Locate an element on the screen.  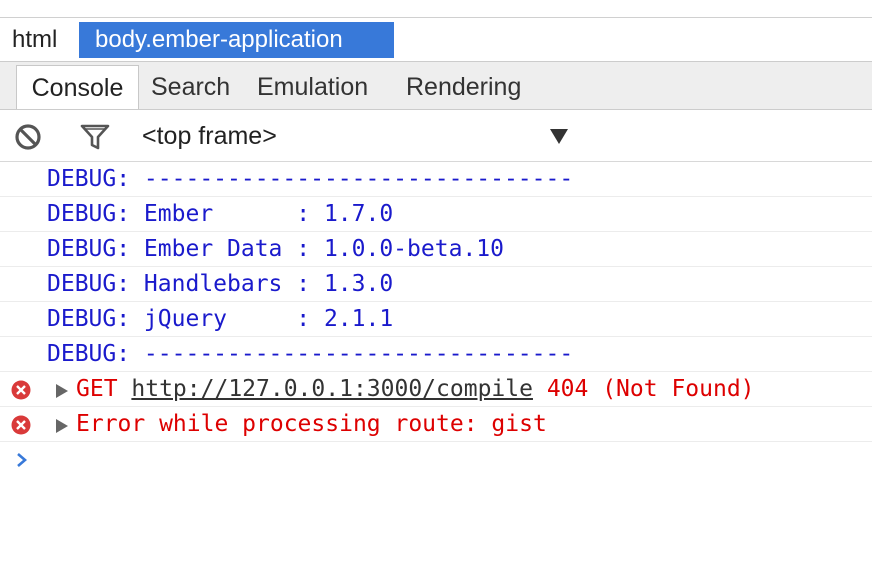
tab-rendering: Rendering is located at coordinates (463, 87).